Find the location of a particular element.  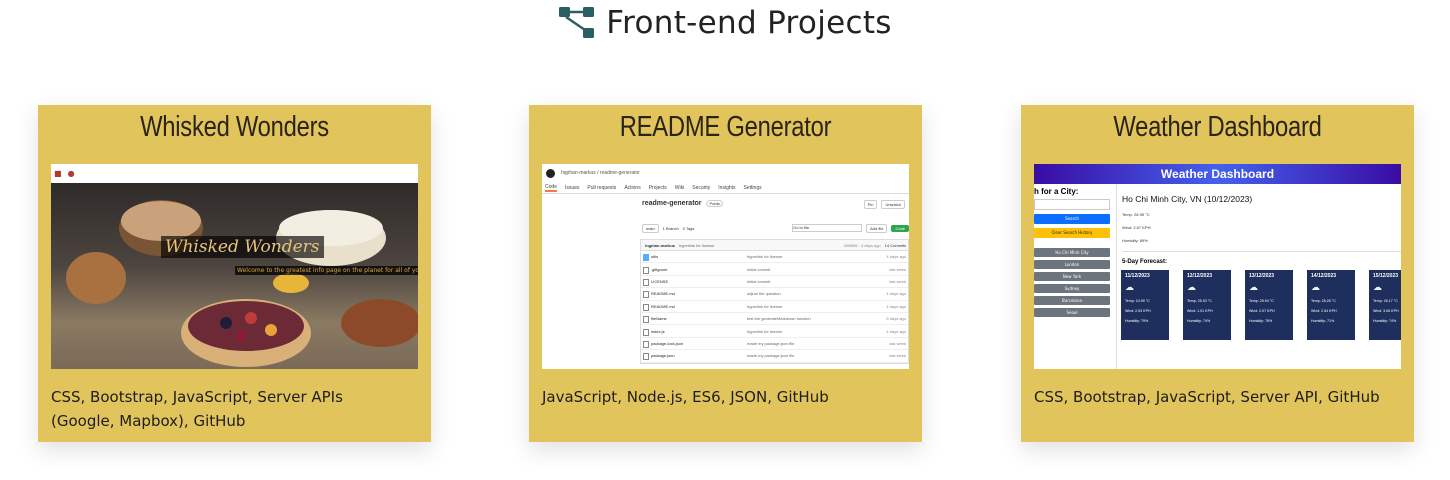

file-age: 4 days ago is located at coordinates (896, 331).